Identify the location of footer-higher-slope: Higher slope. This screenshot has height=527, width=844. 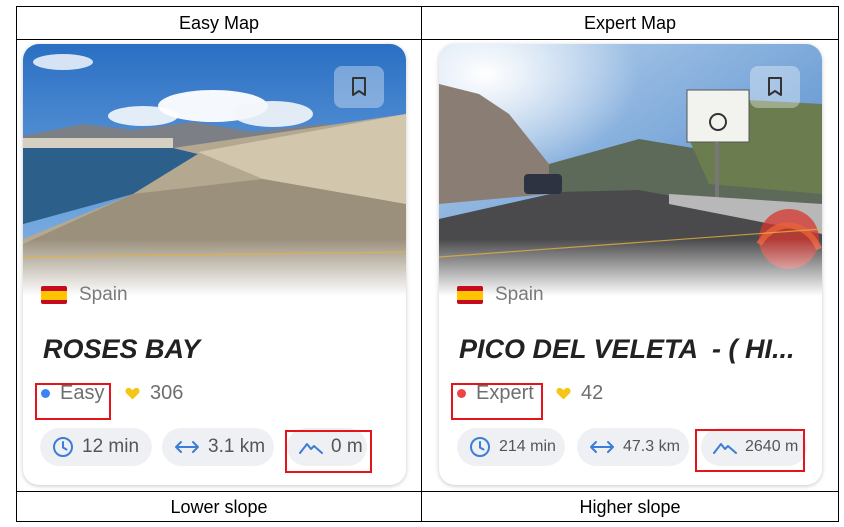
(630, 507).